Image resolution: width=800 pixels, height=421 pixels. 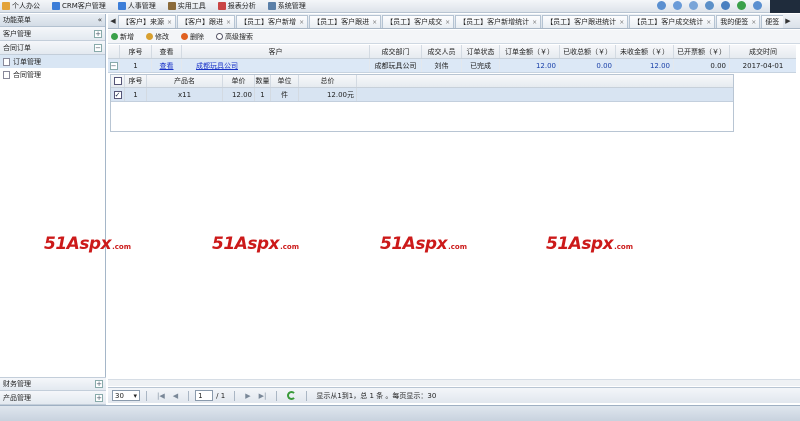 I want to click on select-all-checkbox, so click(x=117, y=81).